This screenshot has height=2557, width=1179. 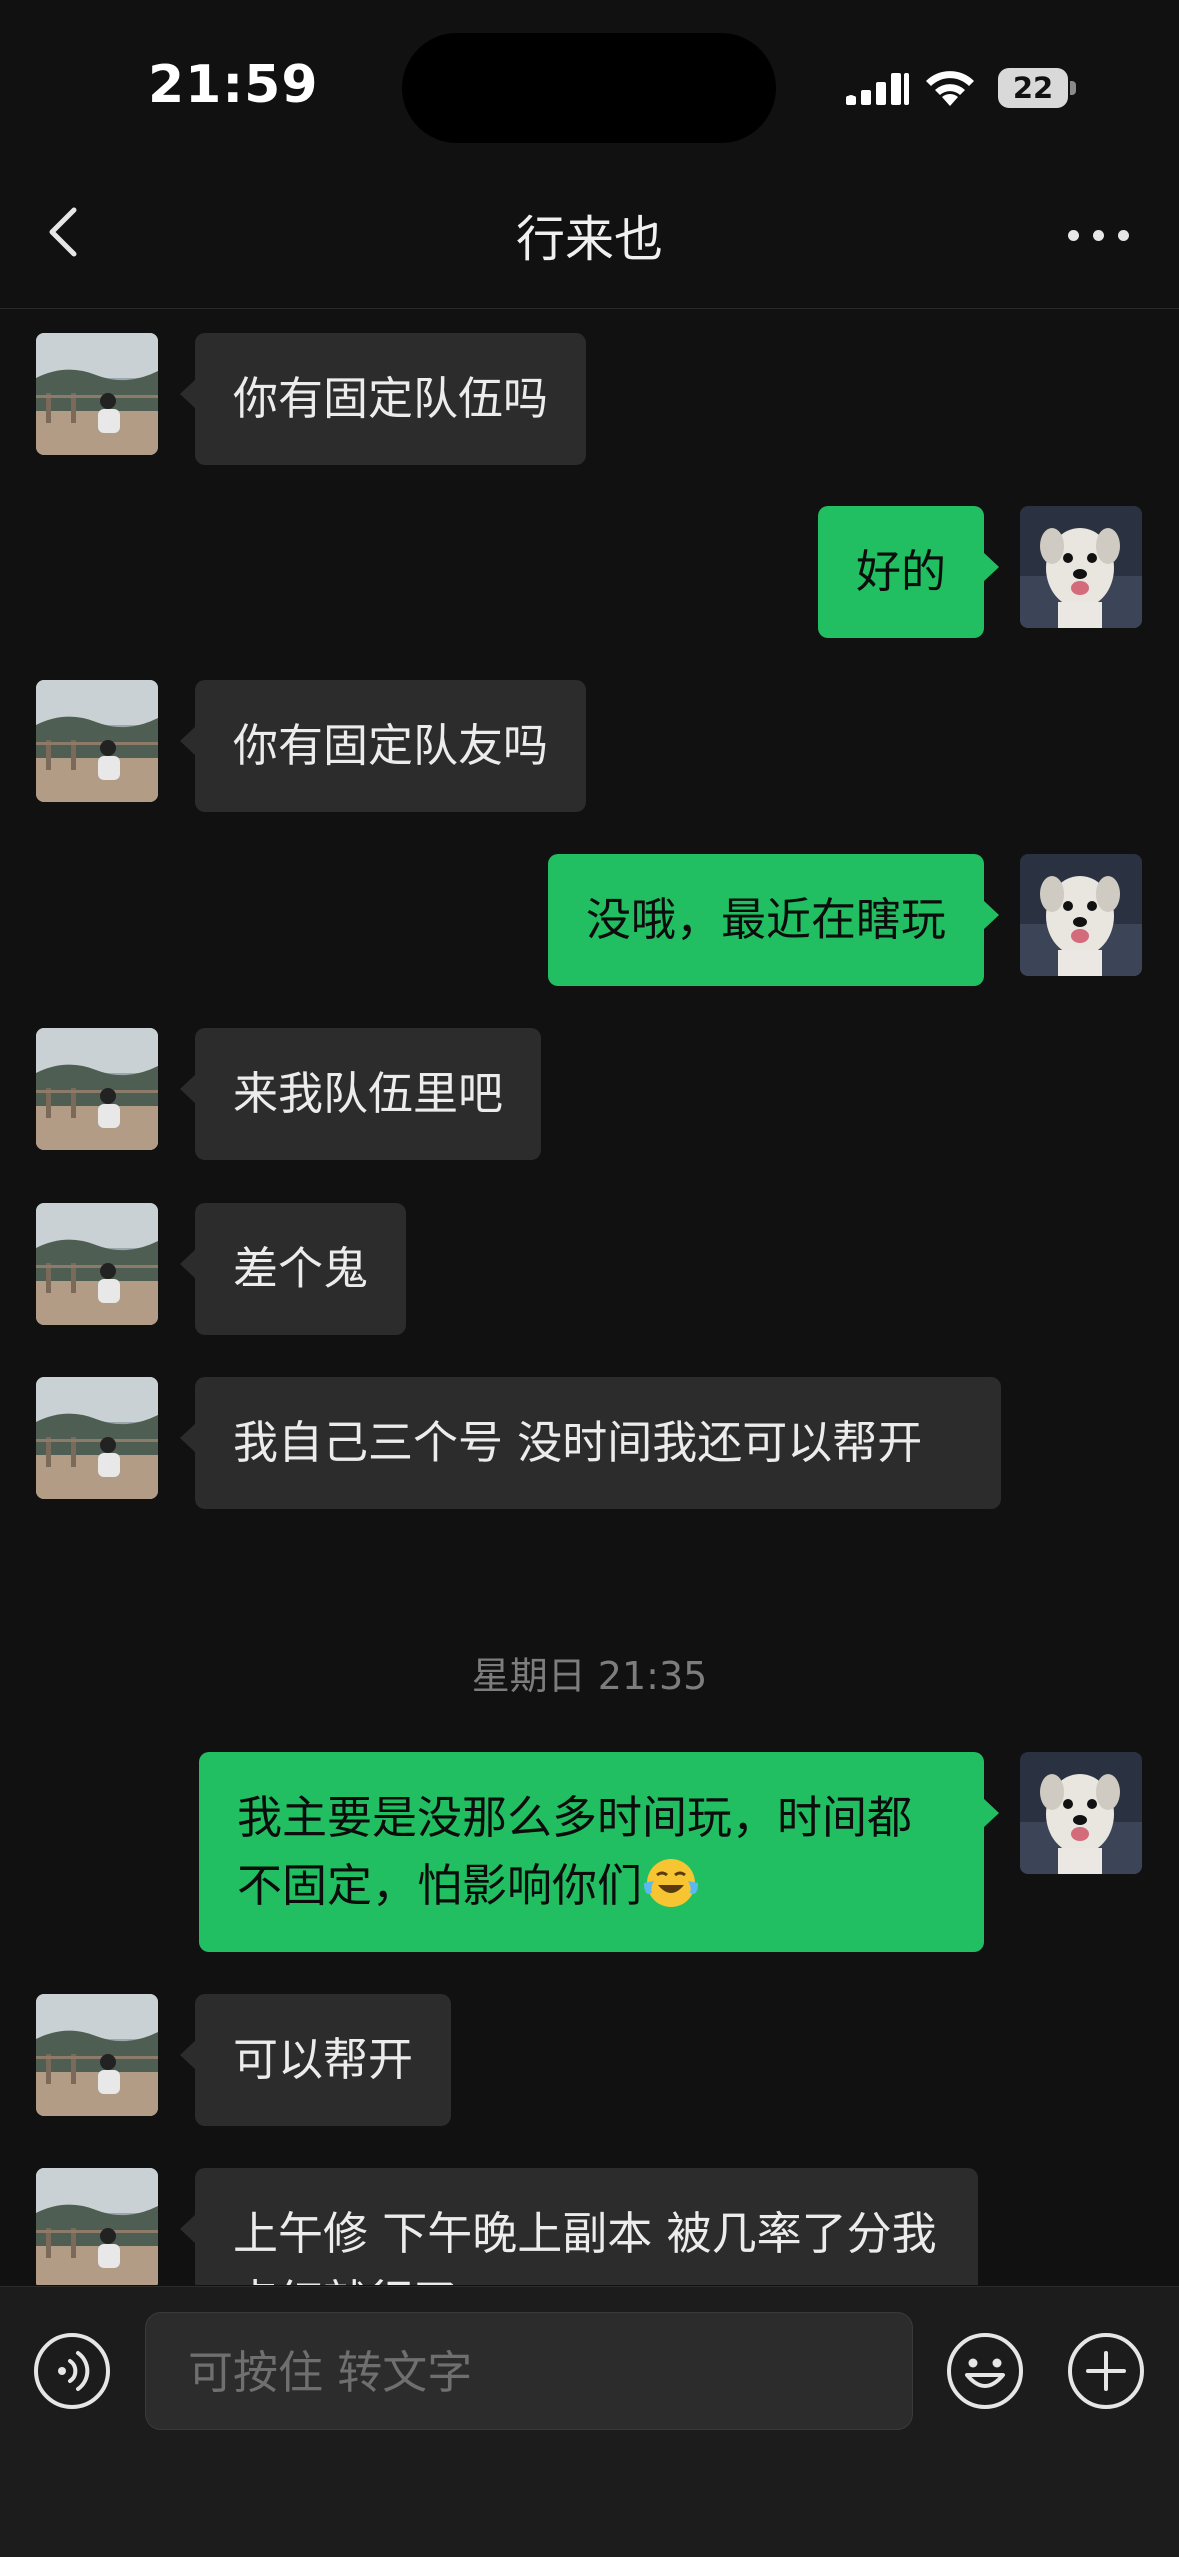 I want to click on emoji-icon, so click(x=985, y=2371).